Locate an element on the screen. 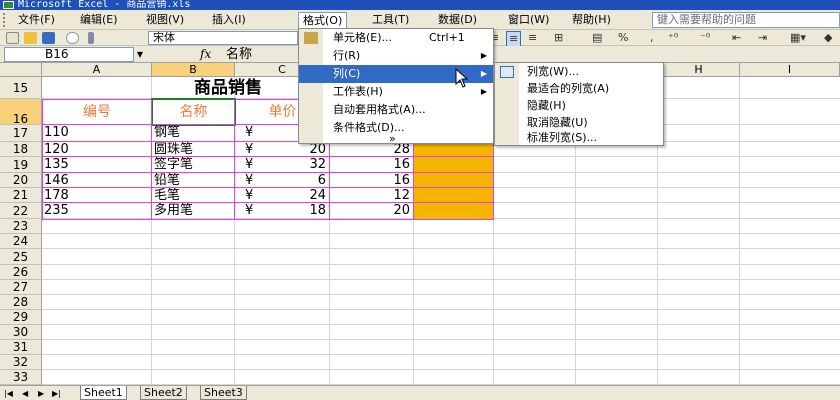 The width and height of the screenshot is (840, 400). cell-id: 110 is located at coordinates (97, 133).